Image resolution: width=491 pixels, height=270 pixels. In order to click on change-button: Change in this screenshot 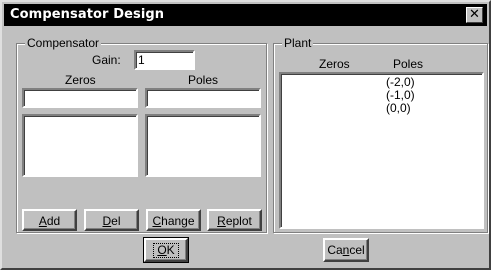, I will do `click(173, 220)`.